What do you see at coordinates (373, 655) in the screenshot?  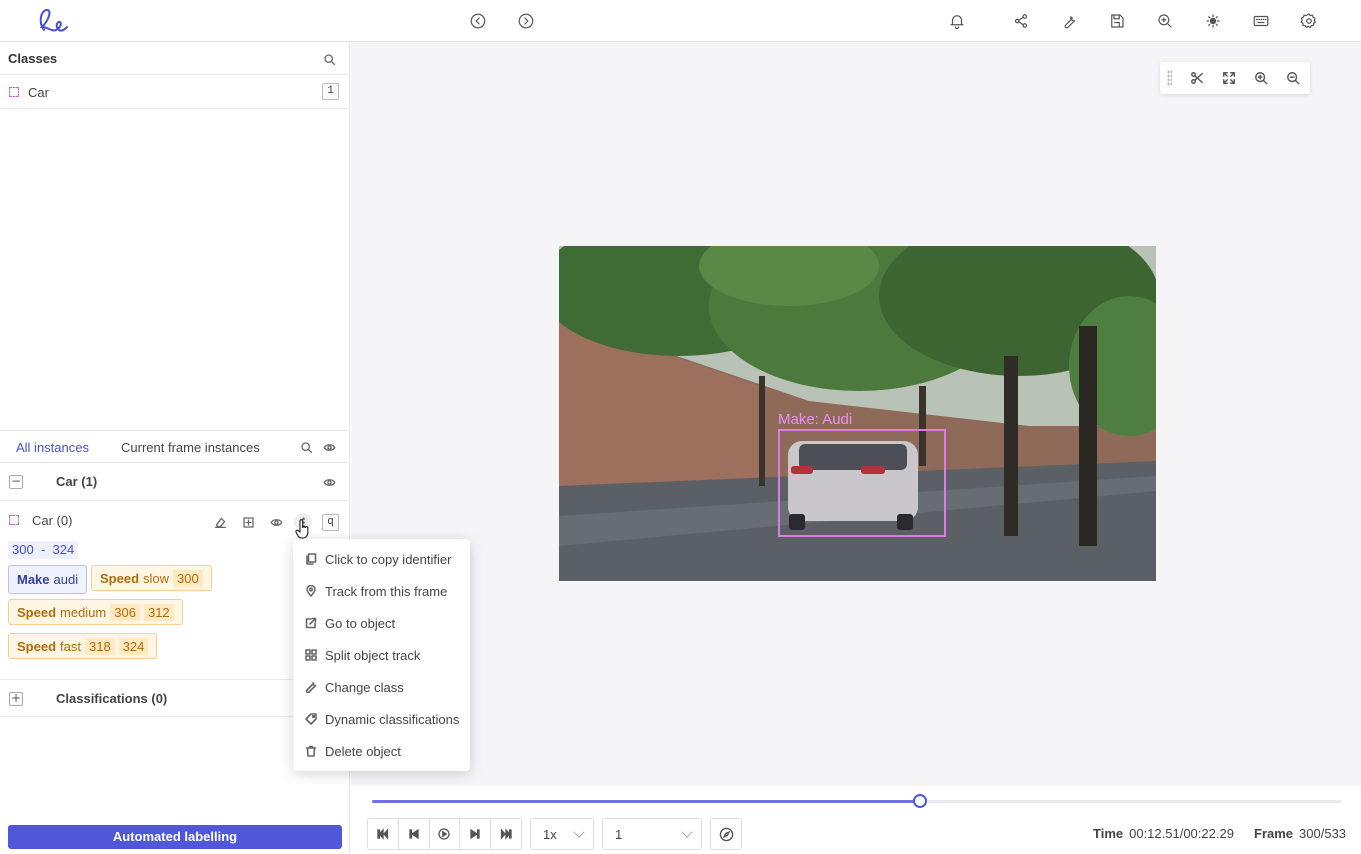 I see `menu-item-label: Split object track` at bounding box center [373, 655].